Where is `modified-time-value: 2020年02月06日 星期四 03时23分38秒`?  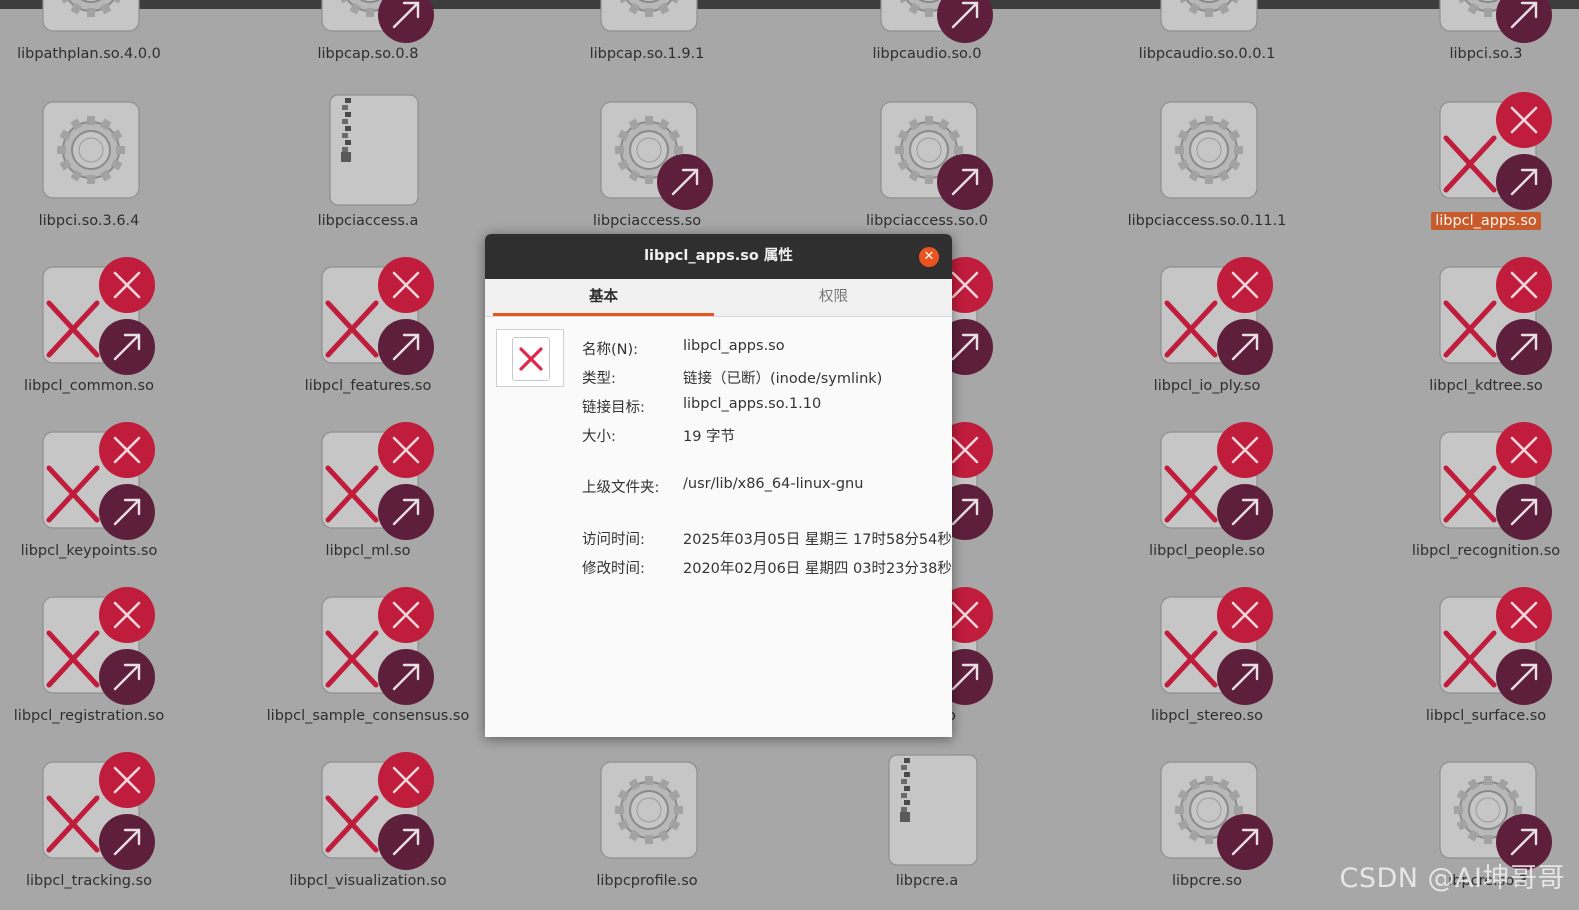
modified-time-value: 2020年02月06日 星期四 03时23分38秒 is located at coordinates (817, 569).